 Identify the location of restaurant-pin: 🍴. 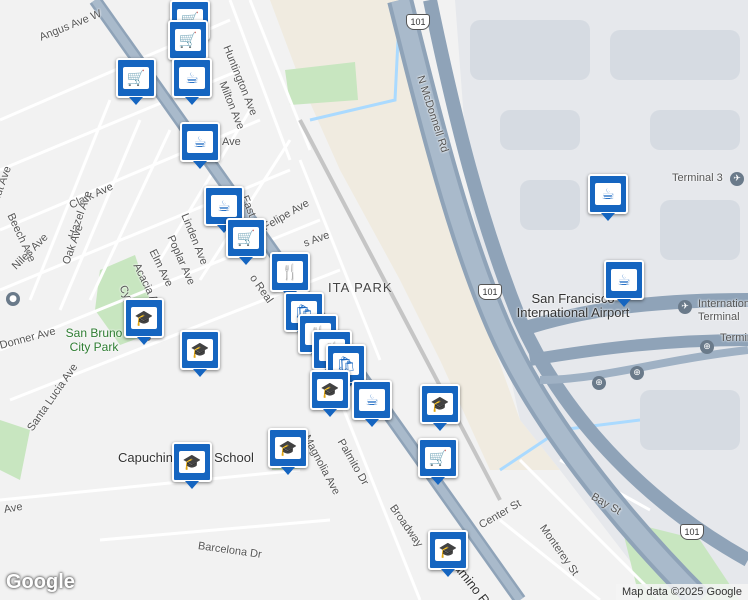
(290, 275).